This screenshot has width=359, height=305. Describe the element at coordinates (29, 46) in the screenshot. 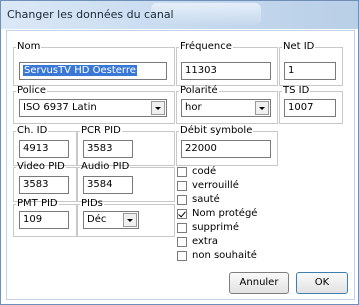

I see `nom-label: Nom` at that location.